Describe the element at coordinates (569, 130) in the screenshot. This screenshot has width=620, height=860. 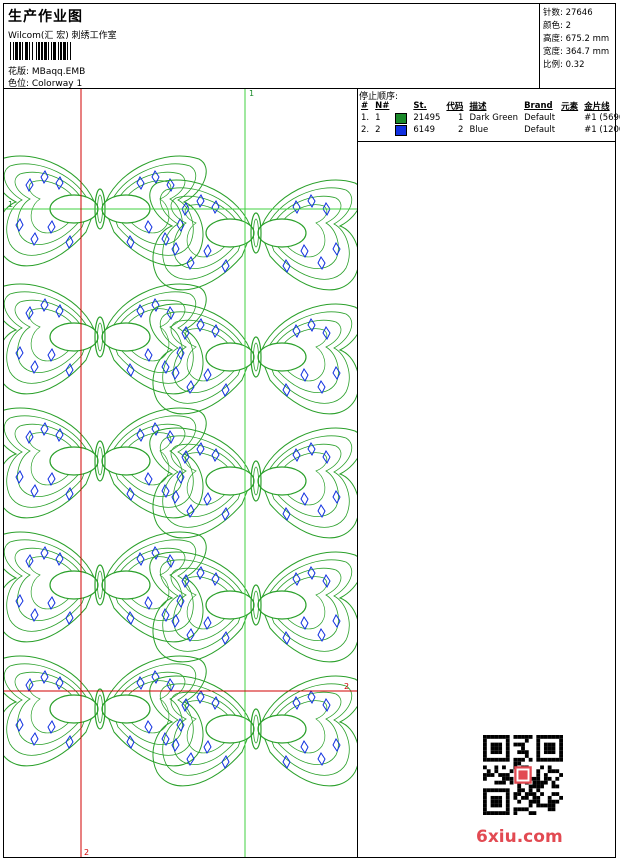
I see `row-element` at that location.